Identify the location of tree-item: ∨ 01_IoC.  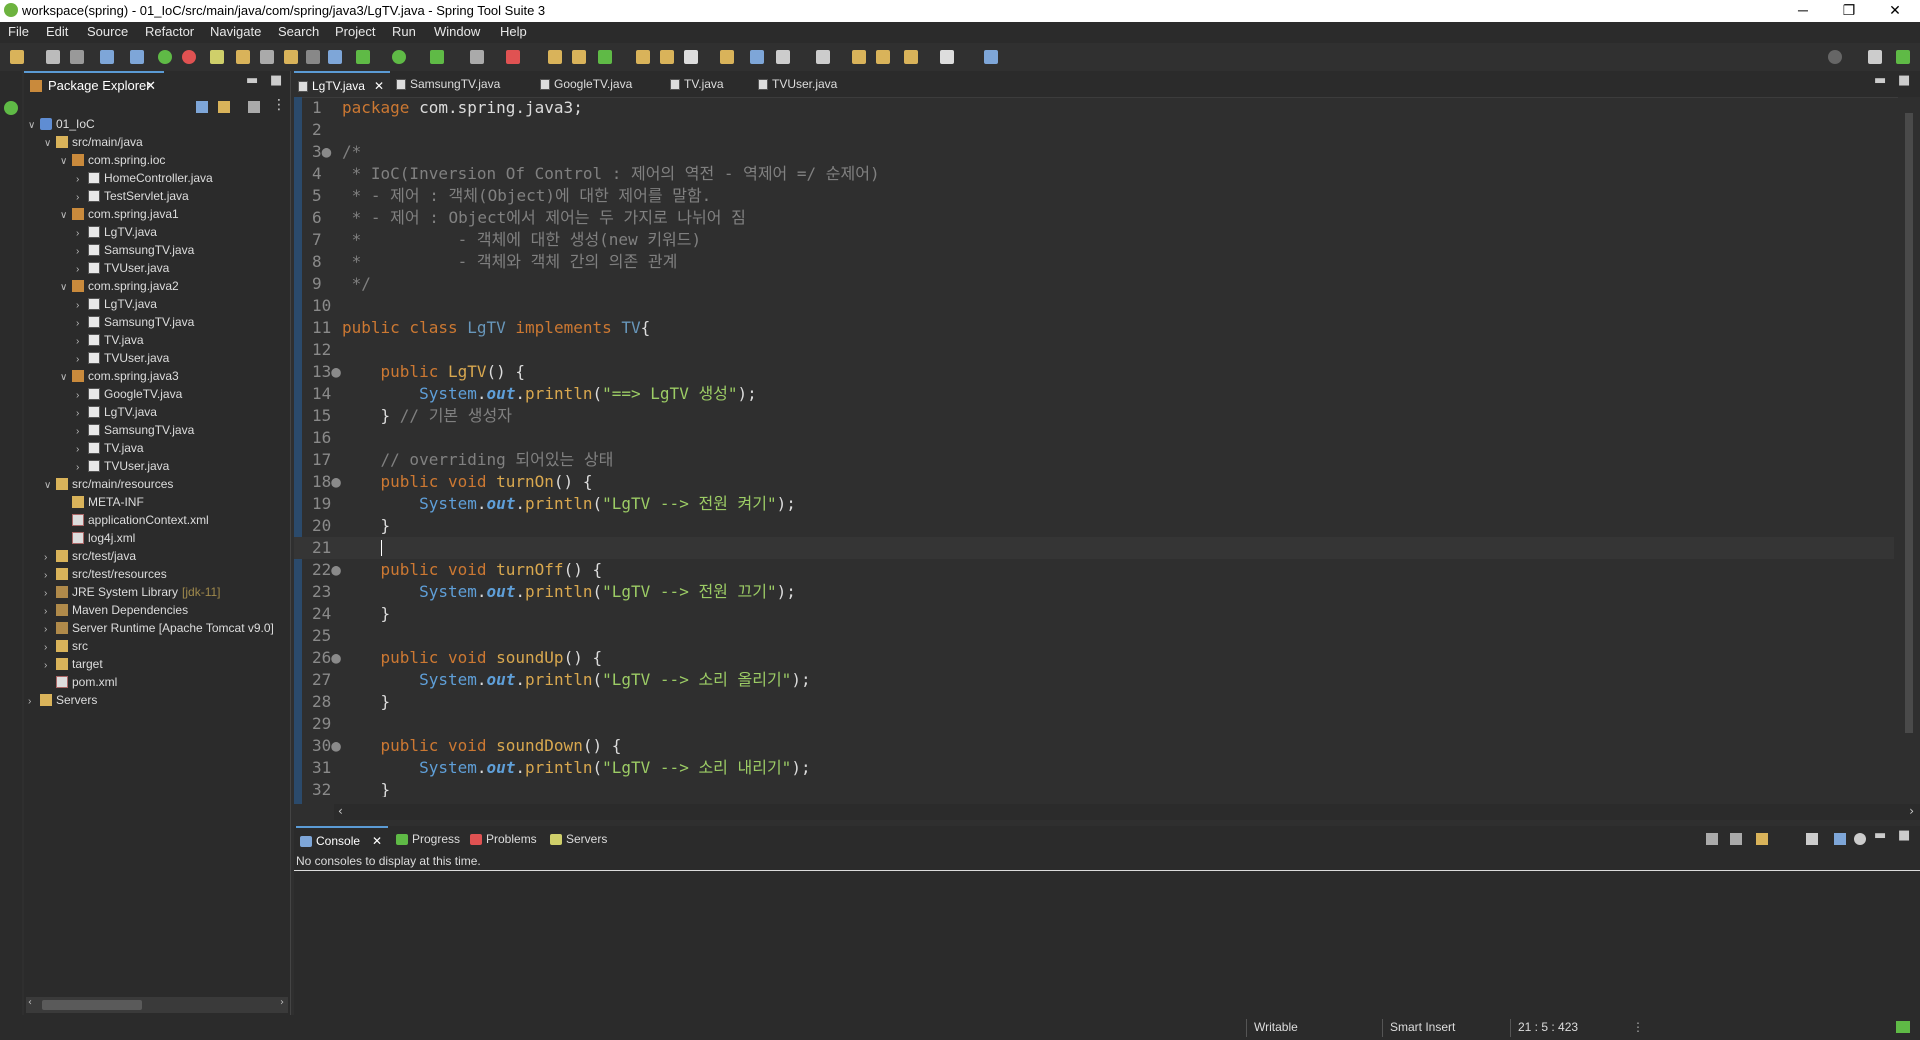
(61, 124).